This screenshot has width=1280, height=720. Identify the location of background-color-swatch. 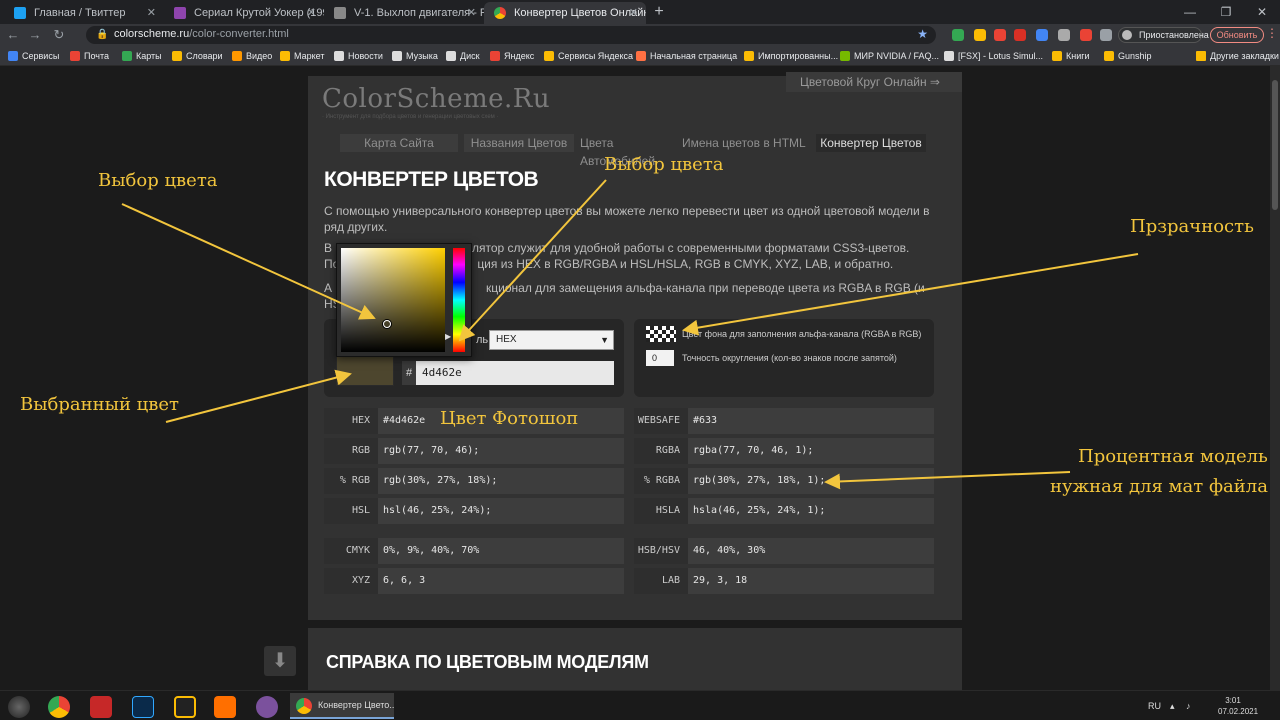
(661, 334).